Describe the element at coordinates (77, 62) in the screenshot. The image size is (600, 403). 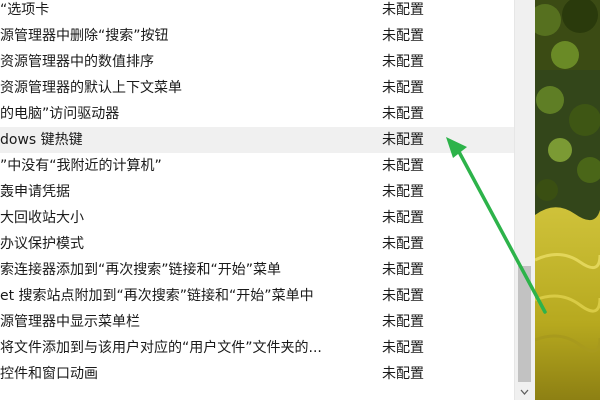
I see `setting-name: 资源管理器中的数值排序` at that location.